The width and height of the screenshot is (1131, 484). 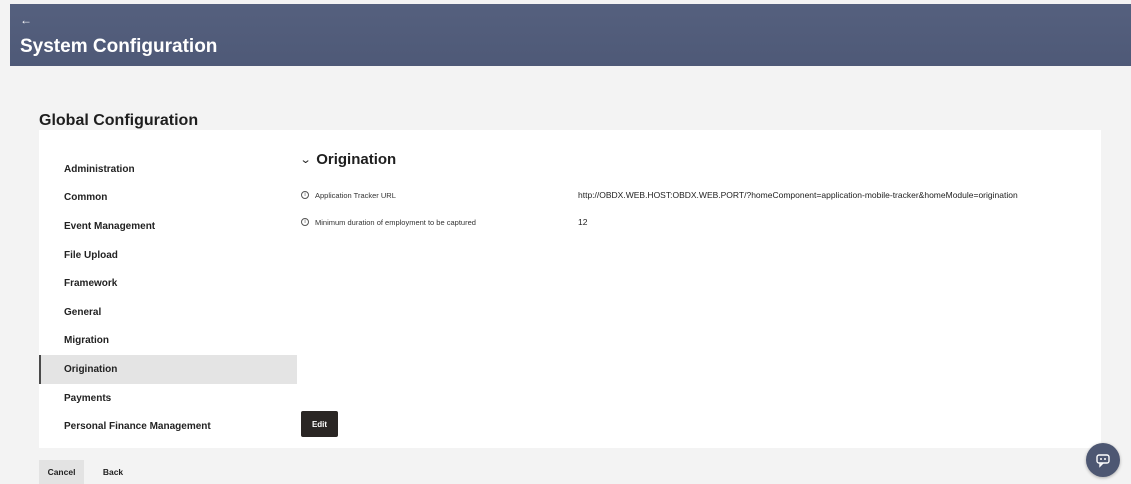 What do you see at coordinates (168, 198) in the screenshot?
I see `sidebar-item-common: Common` at bounding box center [168, 198].